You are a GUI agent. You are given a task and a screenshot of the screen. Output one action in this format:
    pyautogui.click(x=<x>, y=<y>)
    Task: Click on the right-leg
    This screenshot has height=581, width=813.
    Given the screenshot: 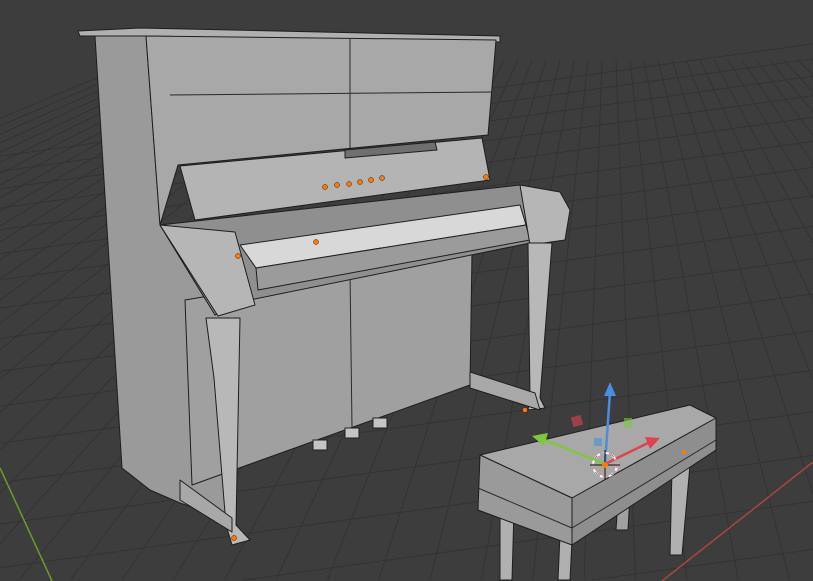 What is the action you would take?
    pyautogui.click(x=540, y=326)
    